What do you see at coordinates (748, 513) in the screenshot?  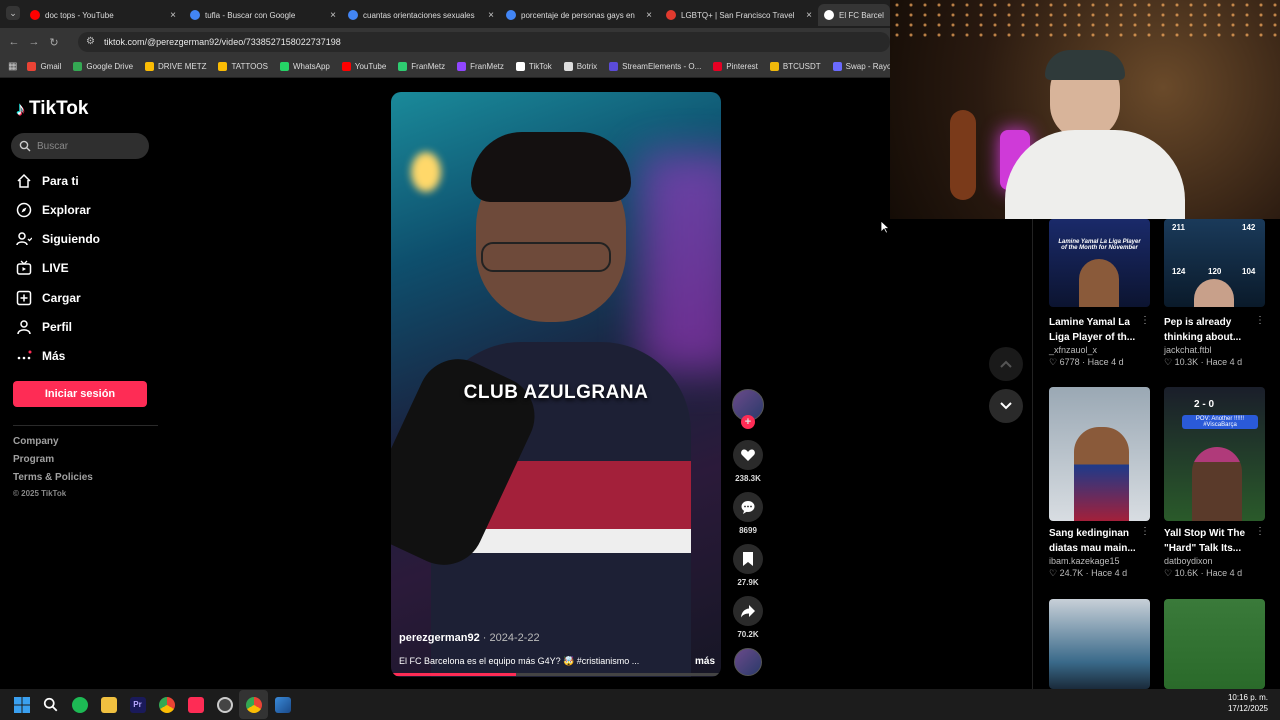 I see `comment-button: 8699` at bounding box center [748, 513].